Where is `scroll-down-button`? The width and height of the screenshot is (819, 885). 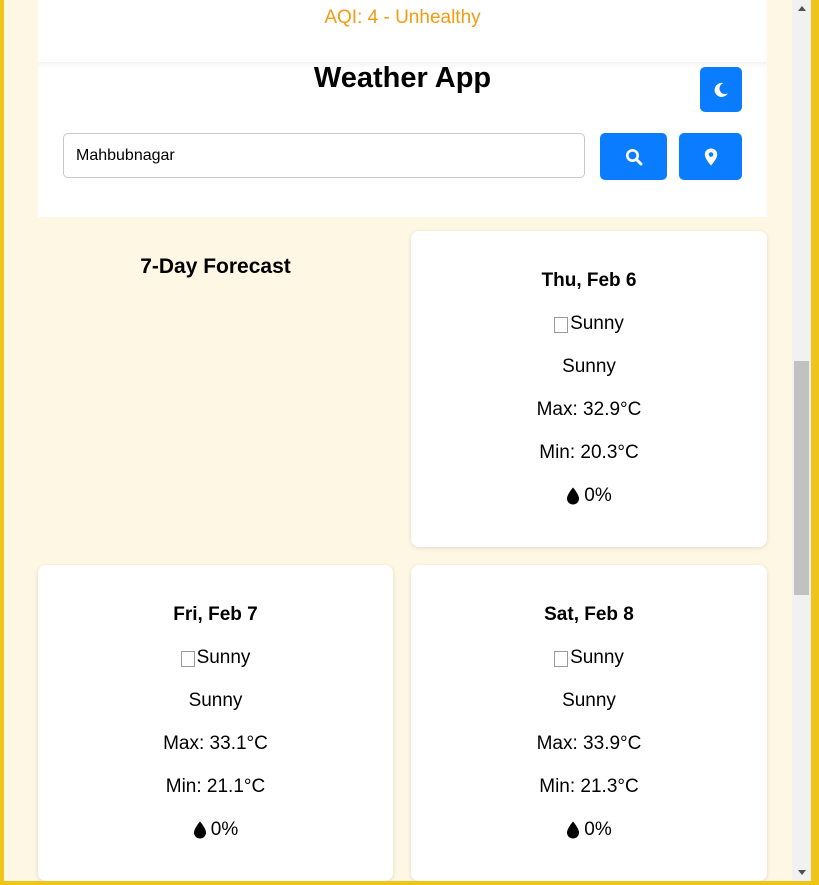 scroll-down-button is located at coordinates (801, 872).